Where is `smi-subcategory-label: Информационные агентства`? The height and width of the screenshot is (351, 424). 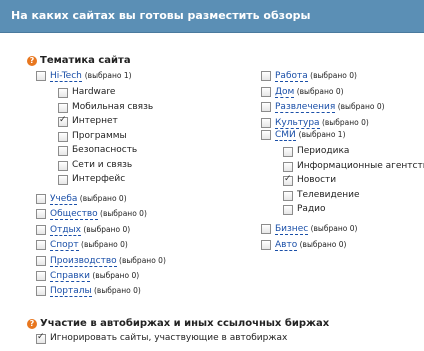
smi-subcategory-label: Информационные агентства is located at coordinates (360, 165).